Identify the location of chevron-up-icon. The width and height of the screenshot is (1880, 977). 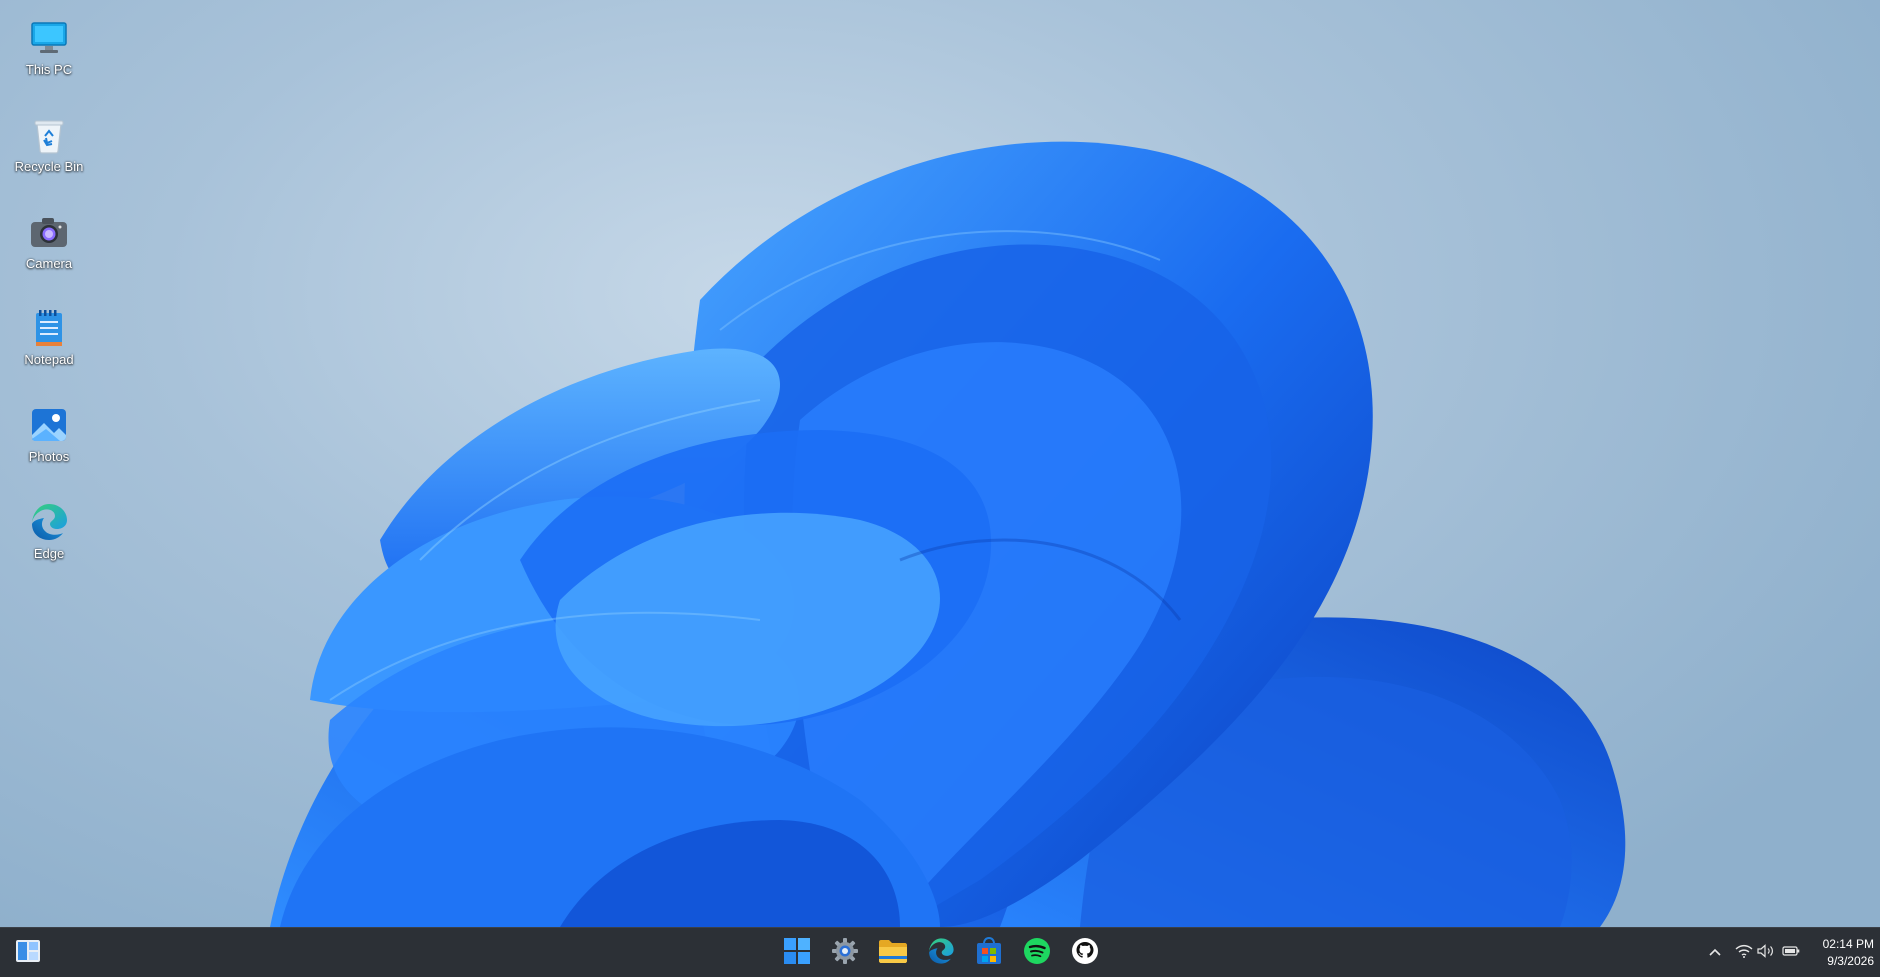
(1715, 953).